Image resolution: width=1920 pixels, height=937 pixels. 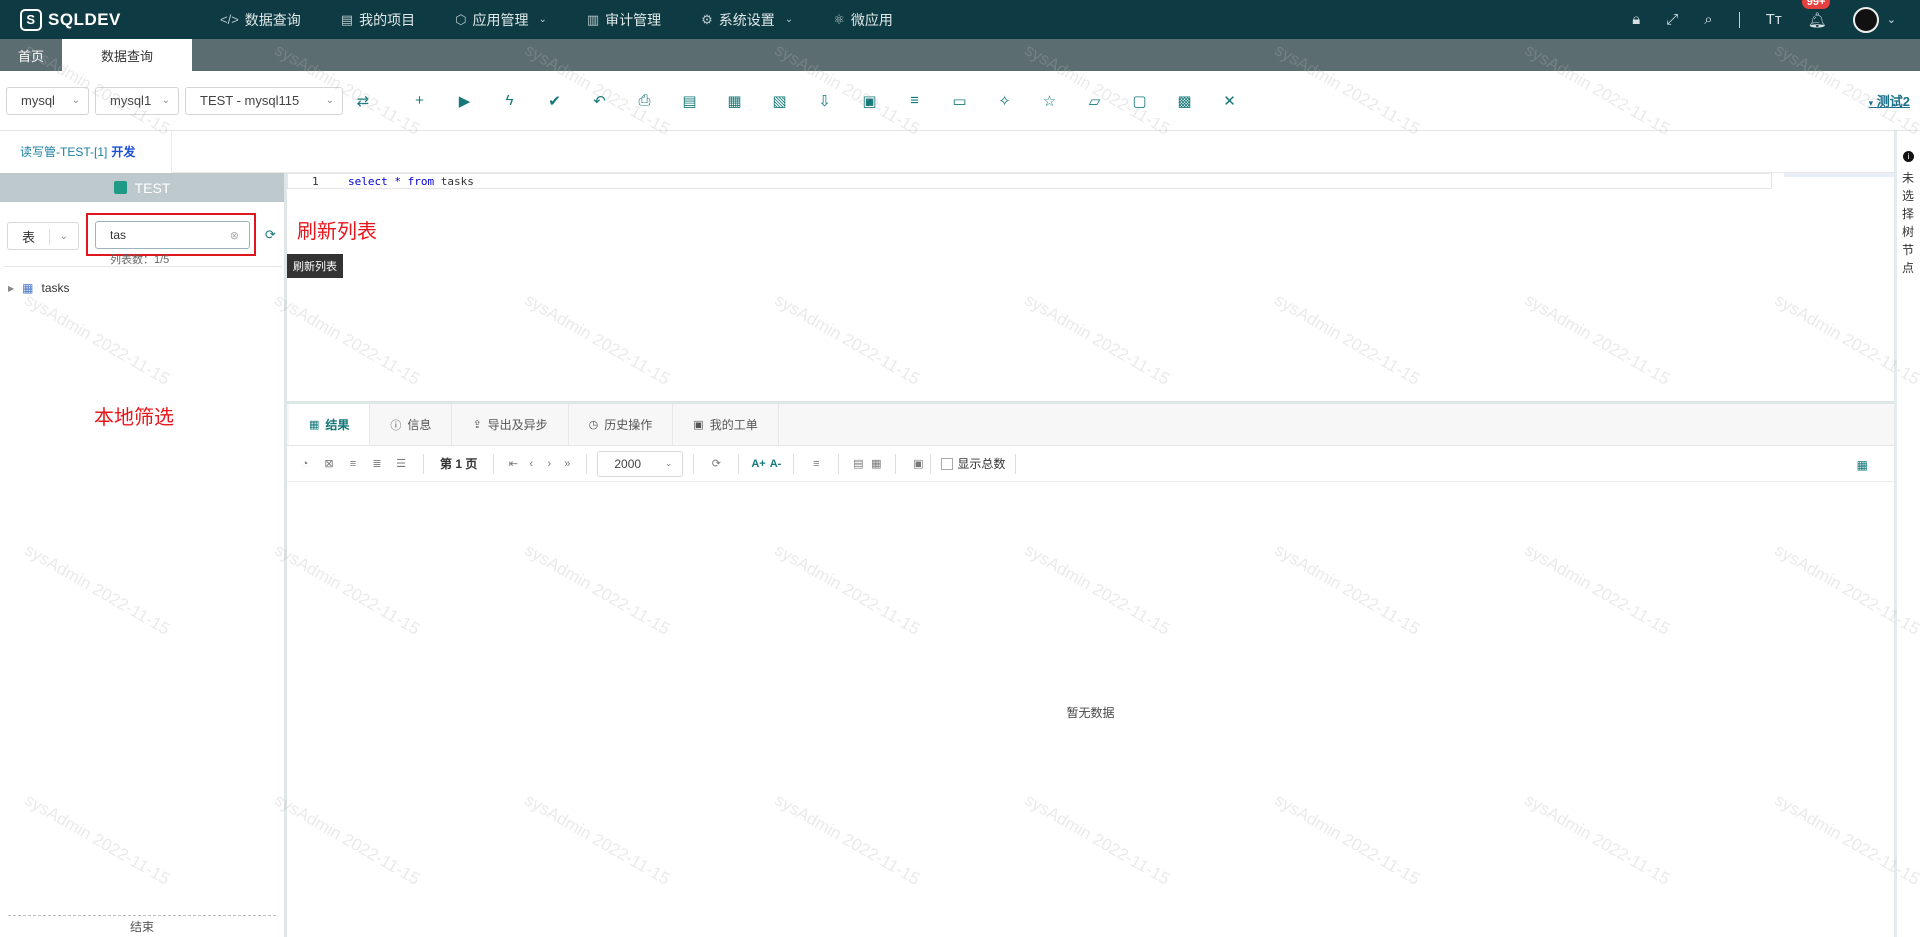 What do you see at coordinates (120, 187) in the screenshot?
I see `database-icon` at bounding box center [120, 187].